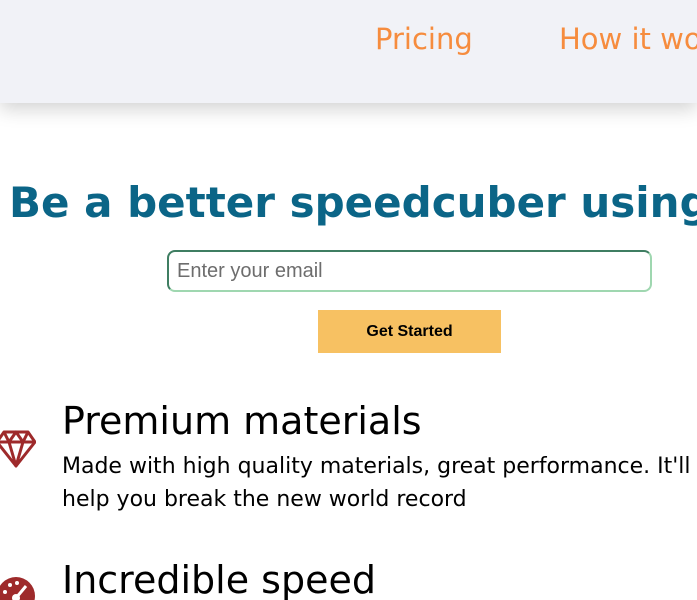  I want to click on feature-title: Premium materials, so click(242, 421).